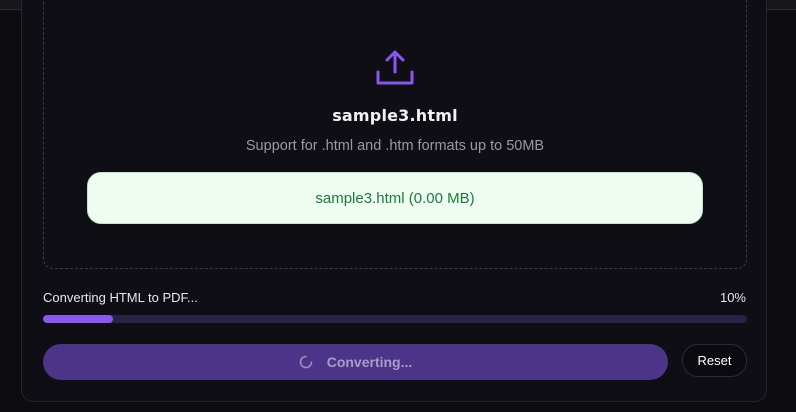  I want to click on upload-icon, so click(395, 67).